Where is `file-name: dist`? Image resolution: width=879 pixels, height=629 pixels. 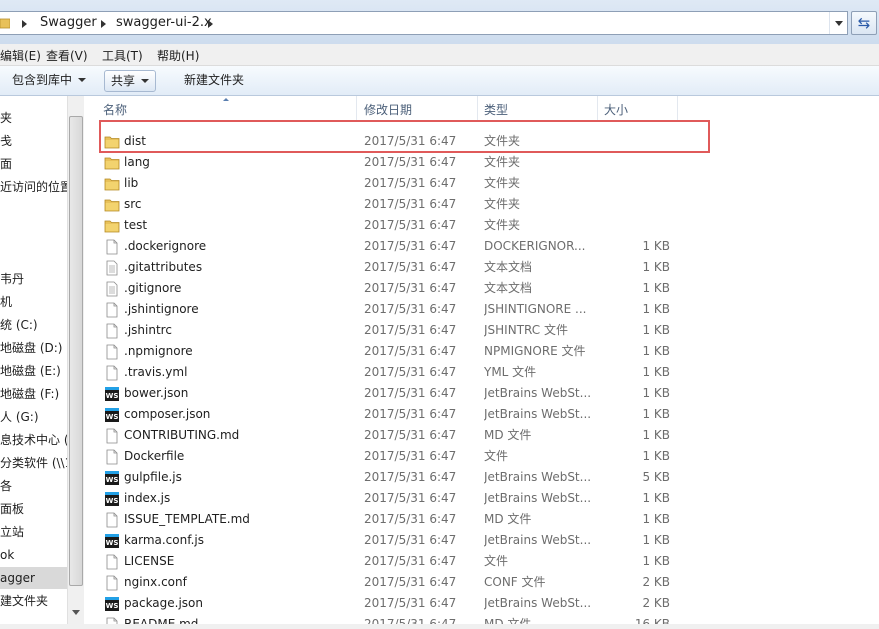 file-name: dist is located at coordinates (135, 141).